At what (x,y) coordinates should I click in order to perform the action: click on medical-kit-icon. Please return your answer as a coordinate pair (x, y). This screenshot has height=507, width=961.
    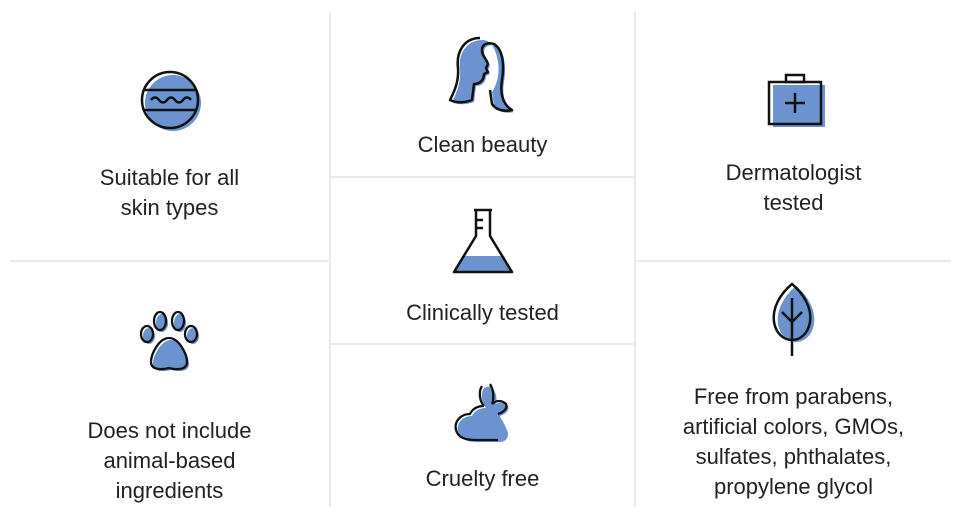
    Looking at the image, I should click on (794, 102).